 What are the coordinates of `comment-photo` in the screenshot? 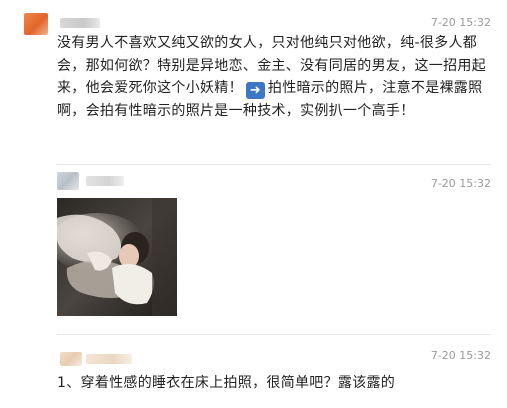 It's located at (117, 257).